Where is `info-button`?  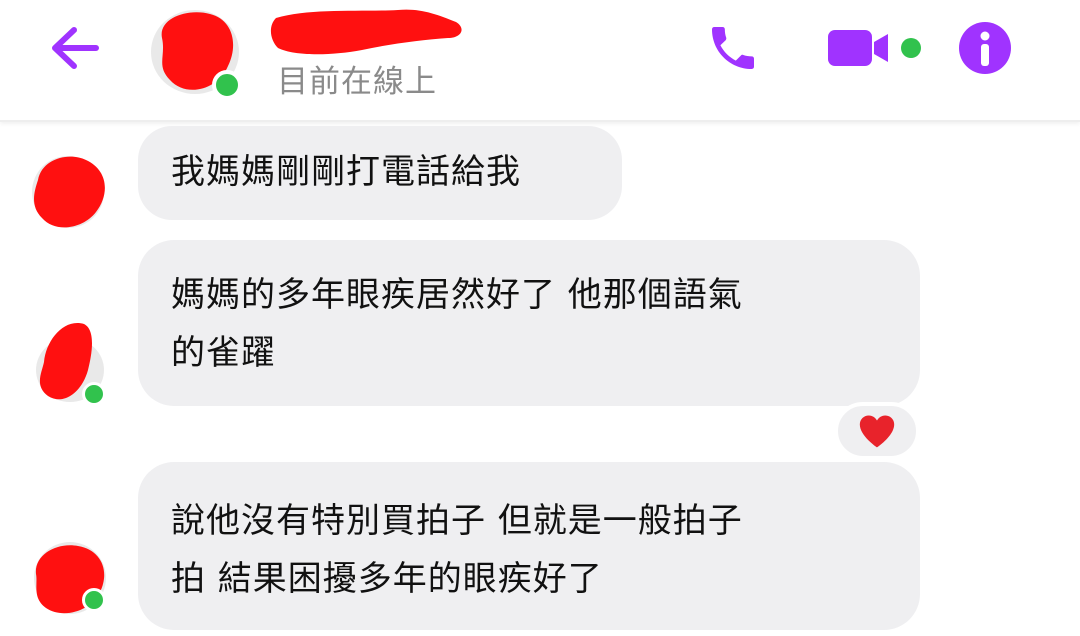
info-button is located at coordinates (985, 48).